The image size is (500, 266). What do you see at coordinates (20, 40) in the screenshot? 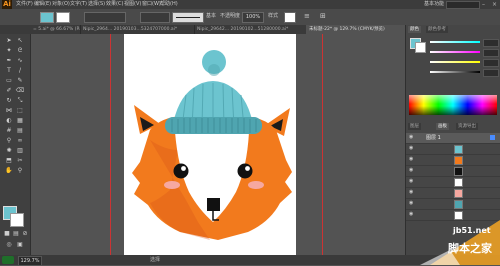
I see `direct-selection-tool-icon: ↖` at bounding box center [20, 40].